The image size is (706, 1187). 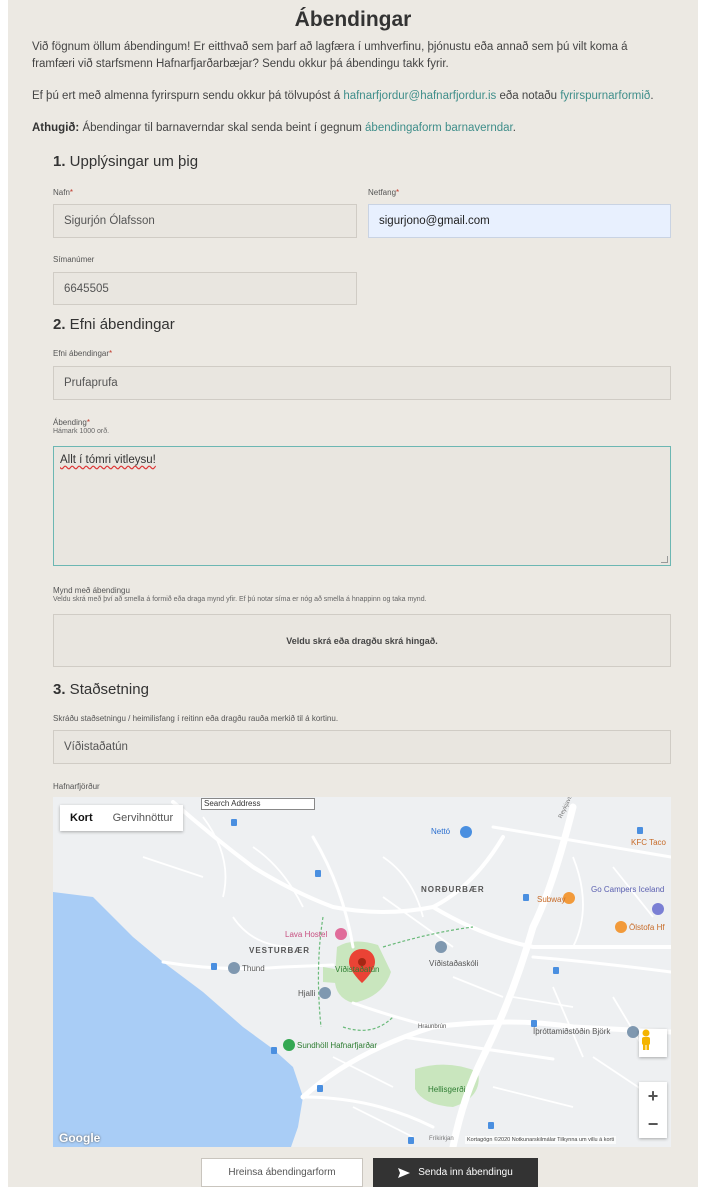 What do you see at coordinates (384, 192) in the screenshot?
I see `email-label: Netfang*` at bounding box center [384, 192].